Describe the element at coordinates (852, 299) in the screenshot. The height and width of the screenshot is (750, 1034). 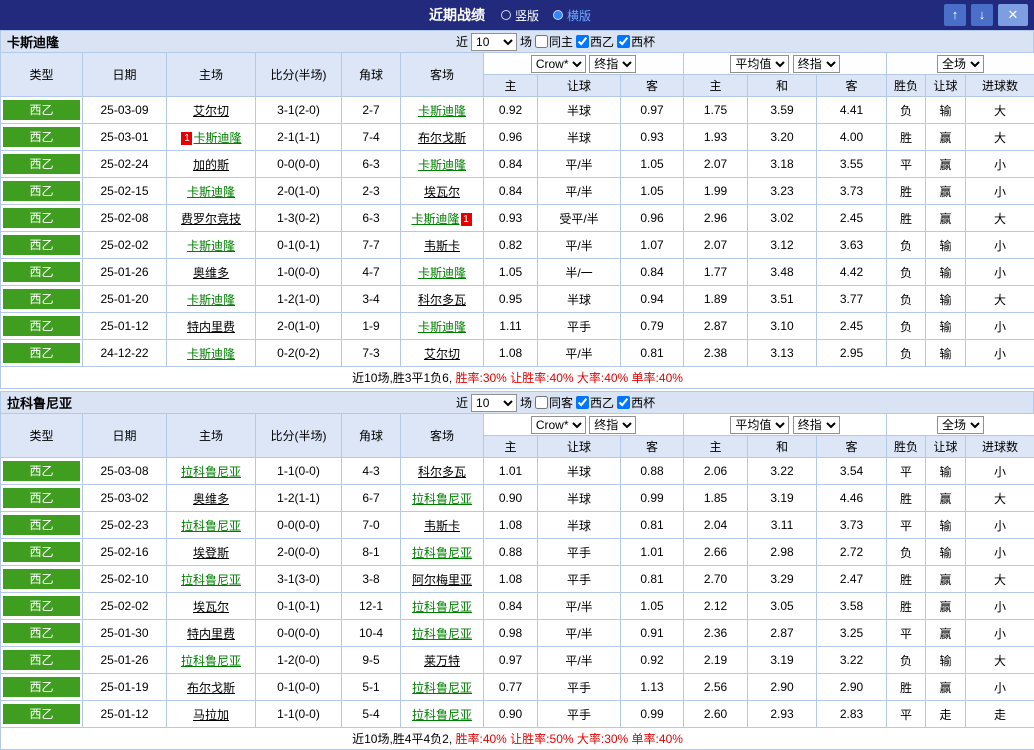
I see `euro-odds-away-cell: 3.77` at that location.